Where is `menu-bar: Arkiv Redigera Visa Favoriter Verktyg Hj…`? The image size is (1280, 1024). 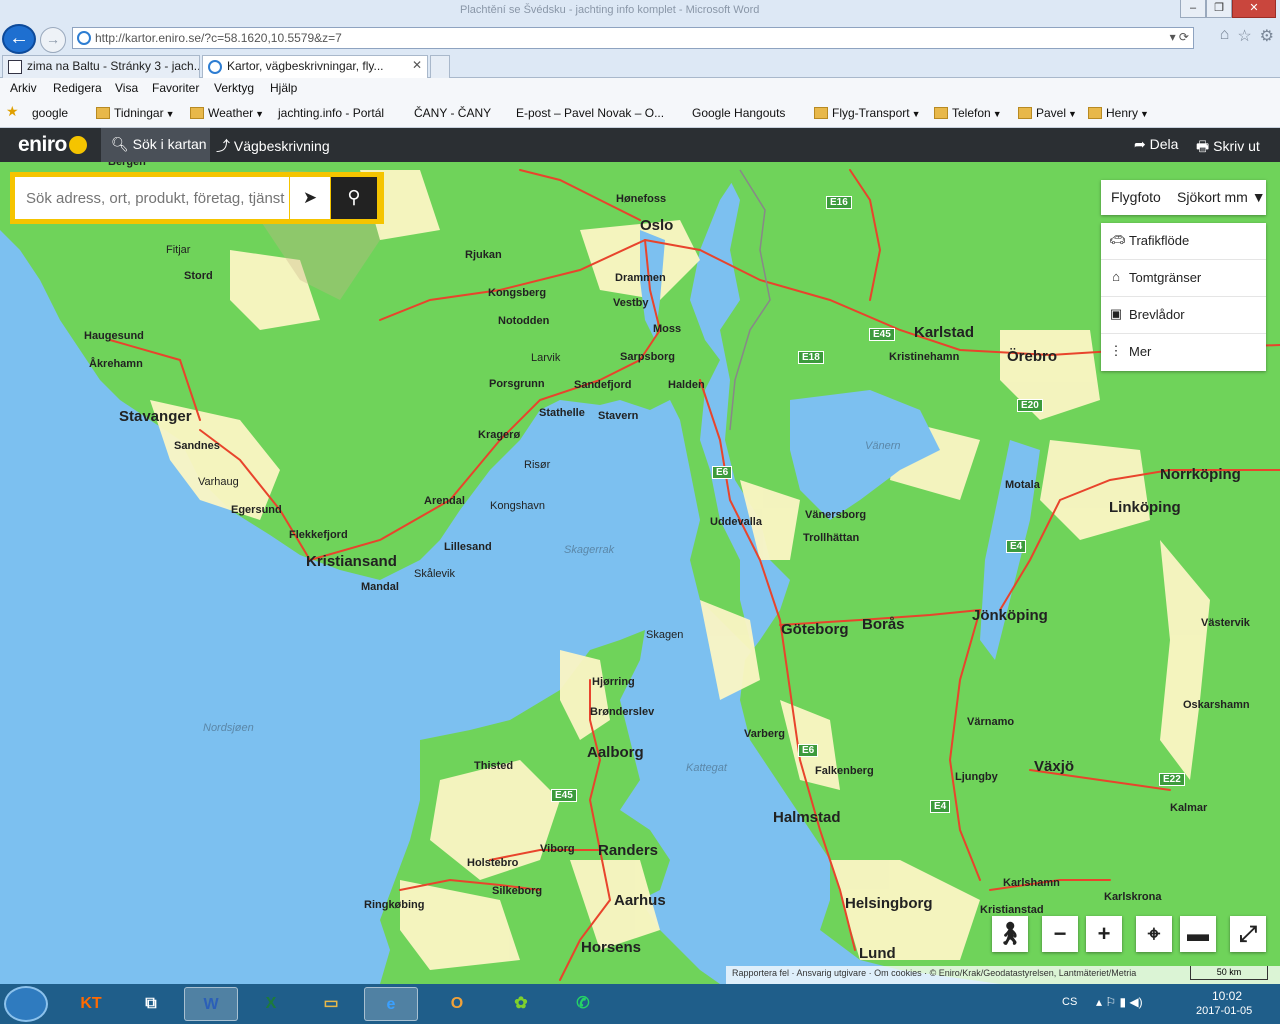
menu-bar: Arkiv Redigera Visa Favoriter Verktyg Hj… is located at coordinates (640, 89).